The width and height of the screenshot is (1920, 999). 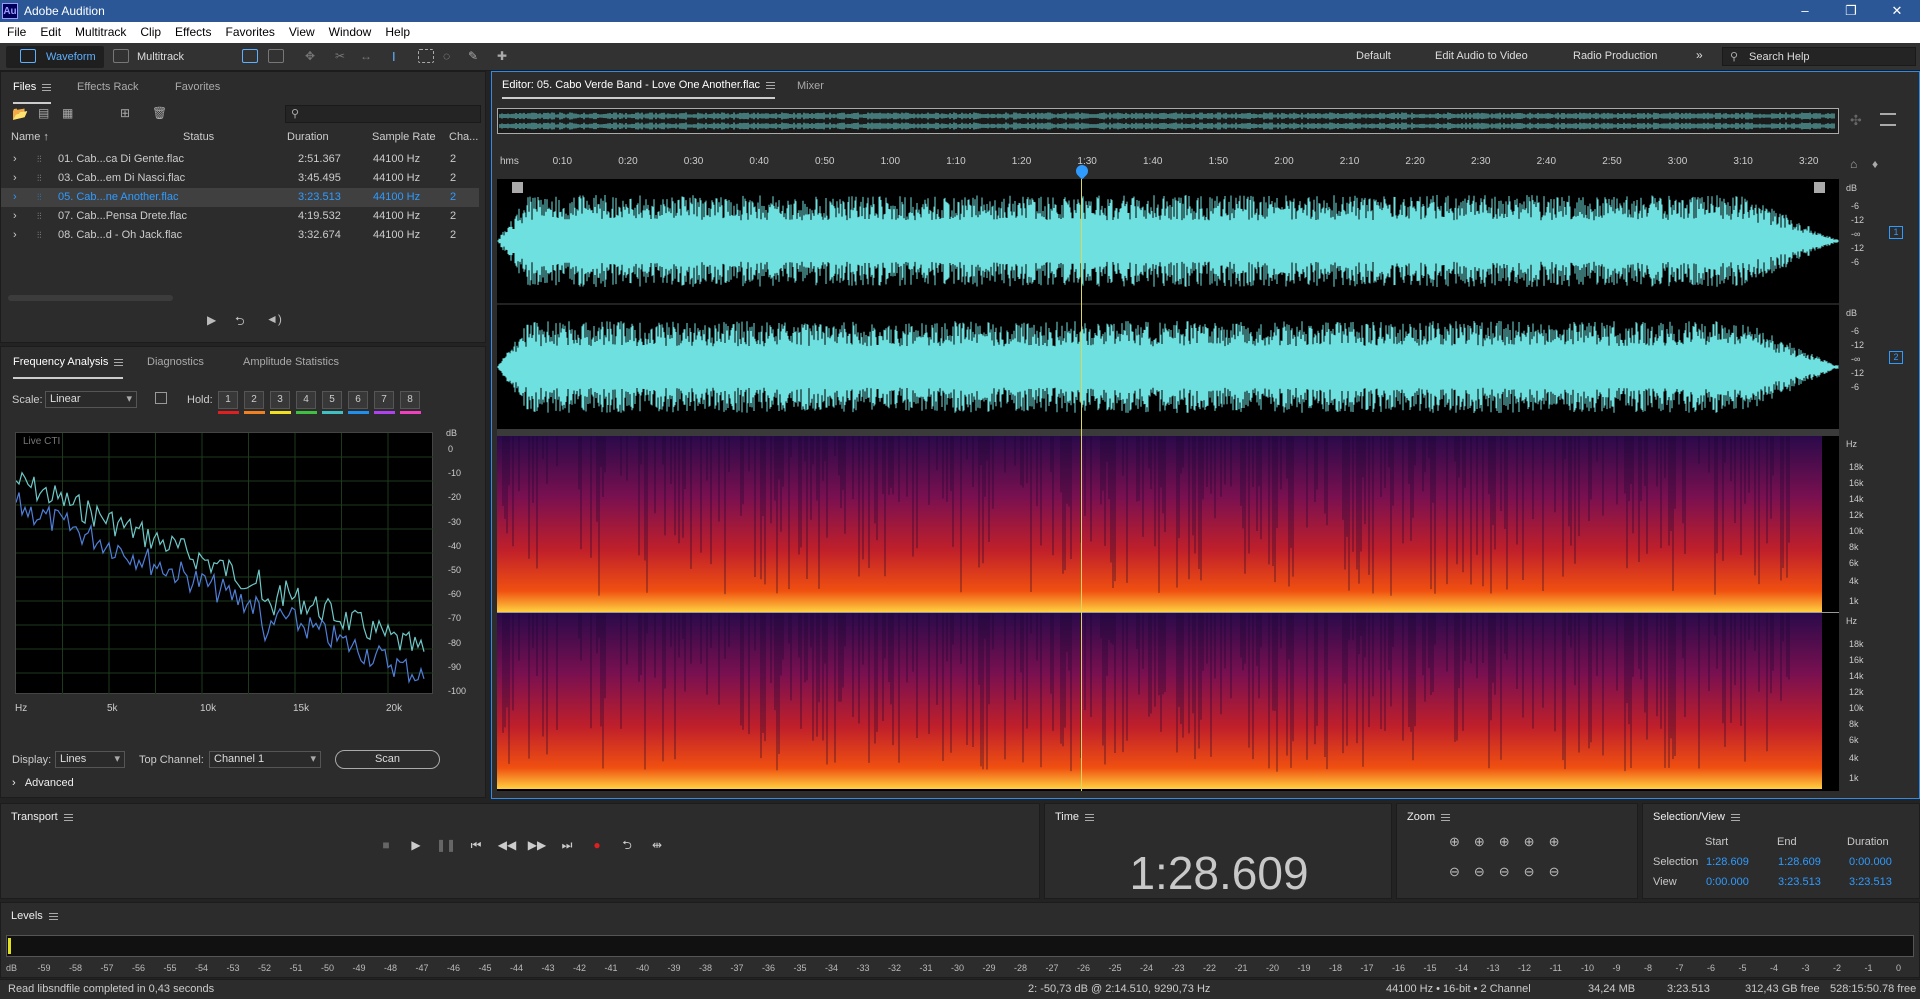 I want to click on advanced-toggle: › Advanced, so click(x=43, y=783).